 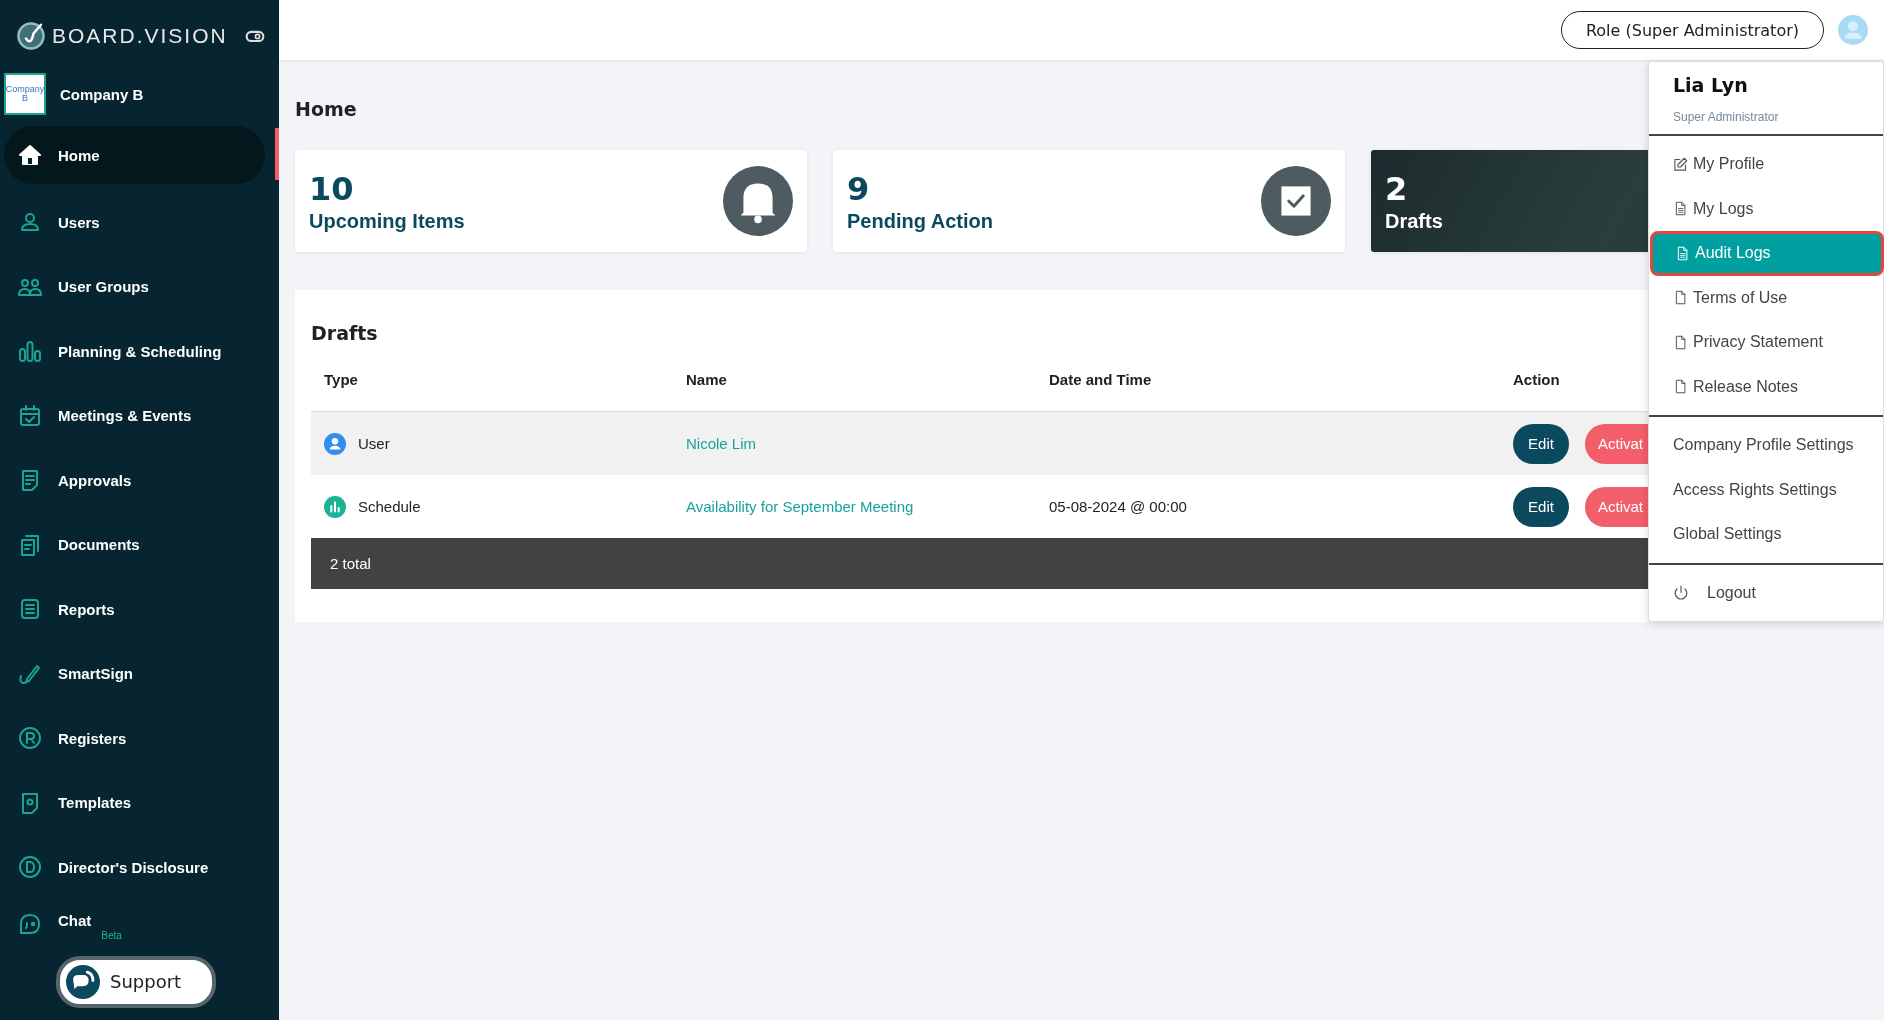 What do you see at coordinates (31, 36) in the screenshot?
I see `logo-icon` at bounding box center [31, 36].